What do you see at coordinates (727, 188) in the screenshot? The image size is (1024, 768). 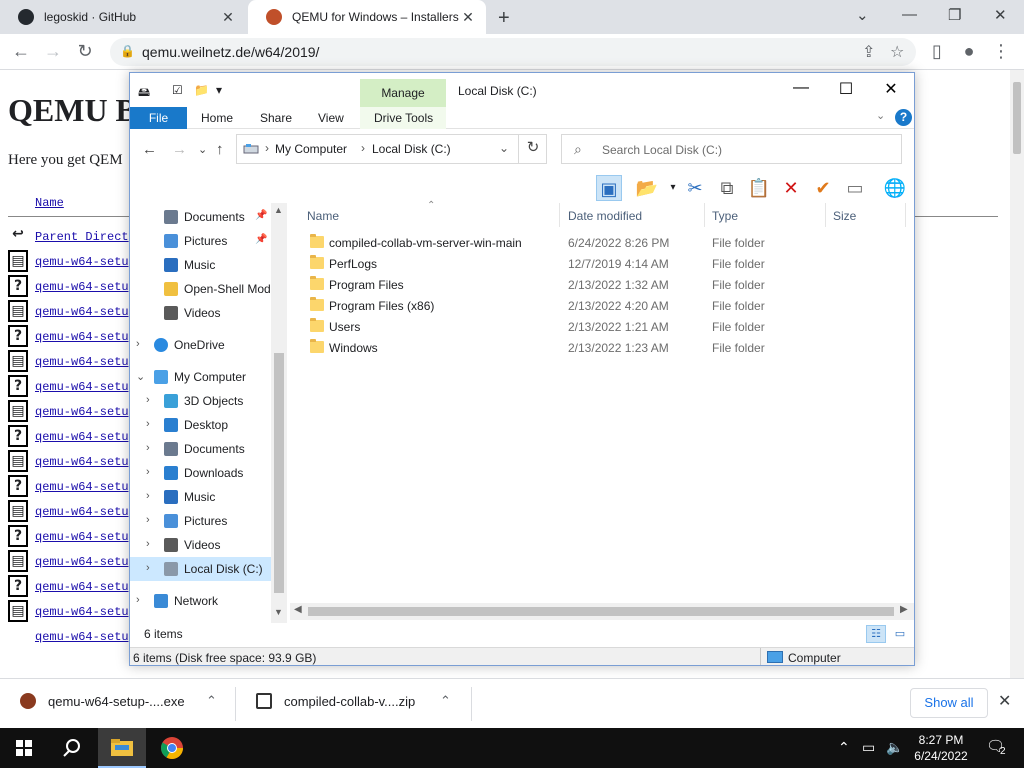 I see `copy-icon: ⧉` at bounding box center [727, 188].